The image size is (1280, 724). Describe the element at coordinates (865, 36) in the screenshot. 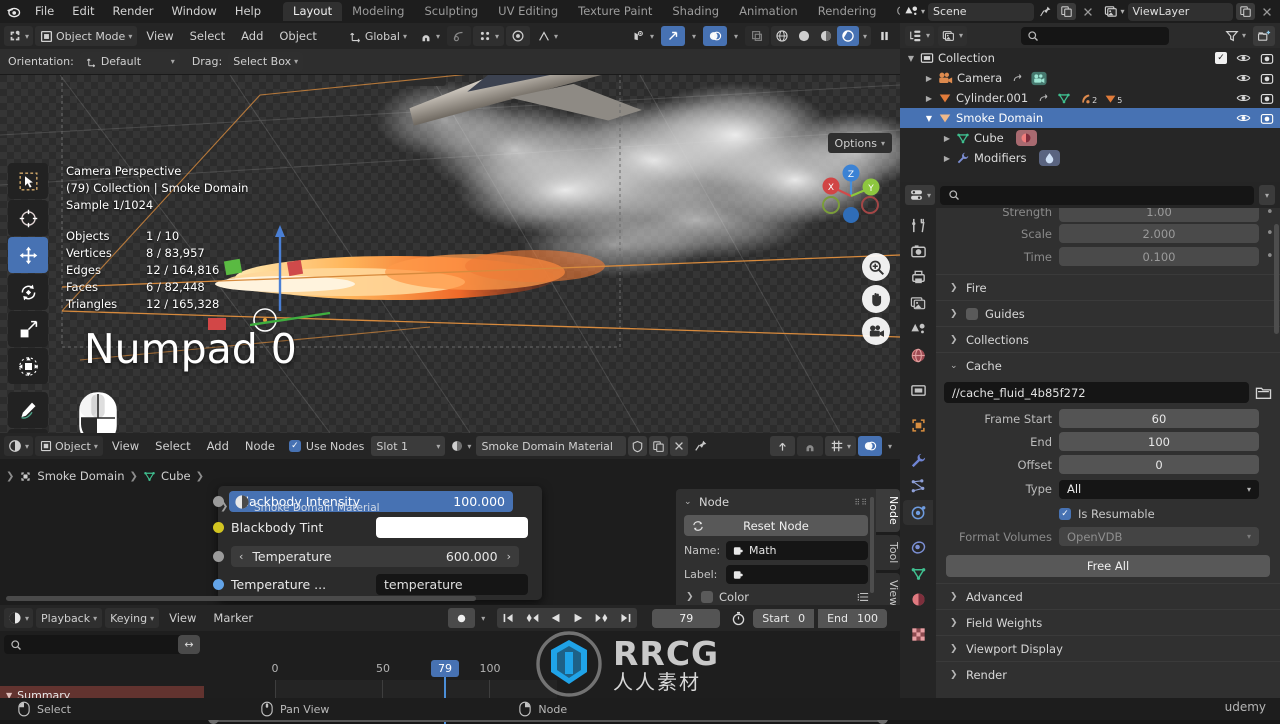

I see `shading-dropdown-icon: ▾` at that location.